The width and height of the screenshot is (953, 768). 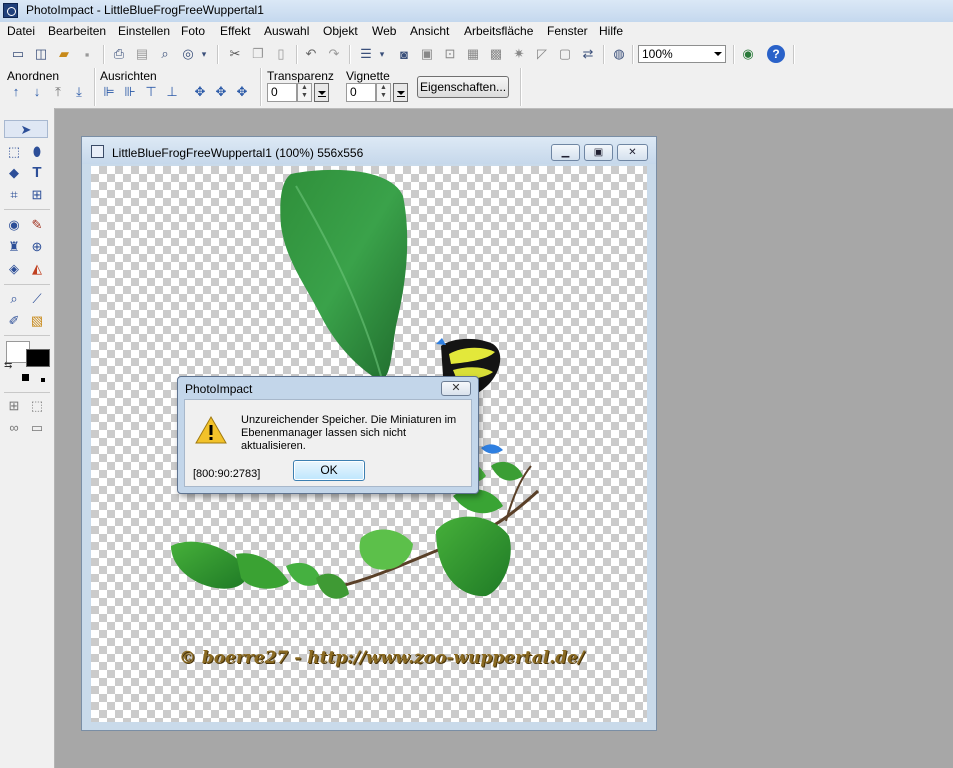 What do you see at coordinates (193, 31) in the screenshot?
I see `menu-foto: Foto` at bounding box center [193, 31].